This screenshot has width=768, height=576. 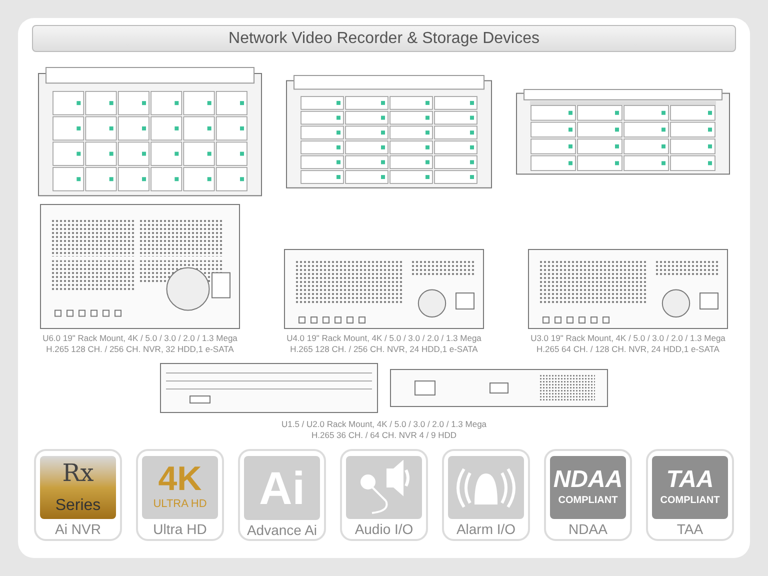 I want to click on feature-label: TAA, so click(x=690, y=529).